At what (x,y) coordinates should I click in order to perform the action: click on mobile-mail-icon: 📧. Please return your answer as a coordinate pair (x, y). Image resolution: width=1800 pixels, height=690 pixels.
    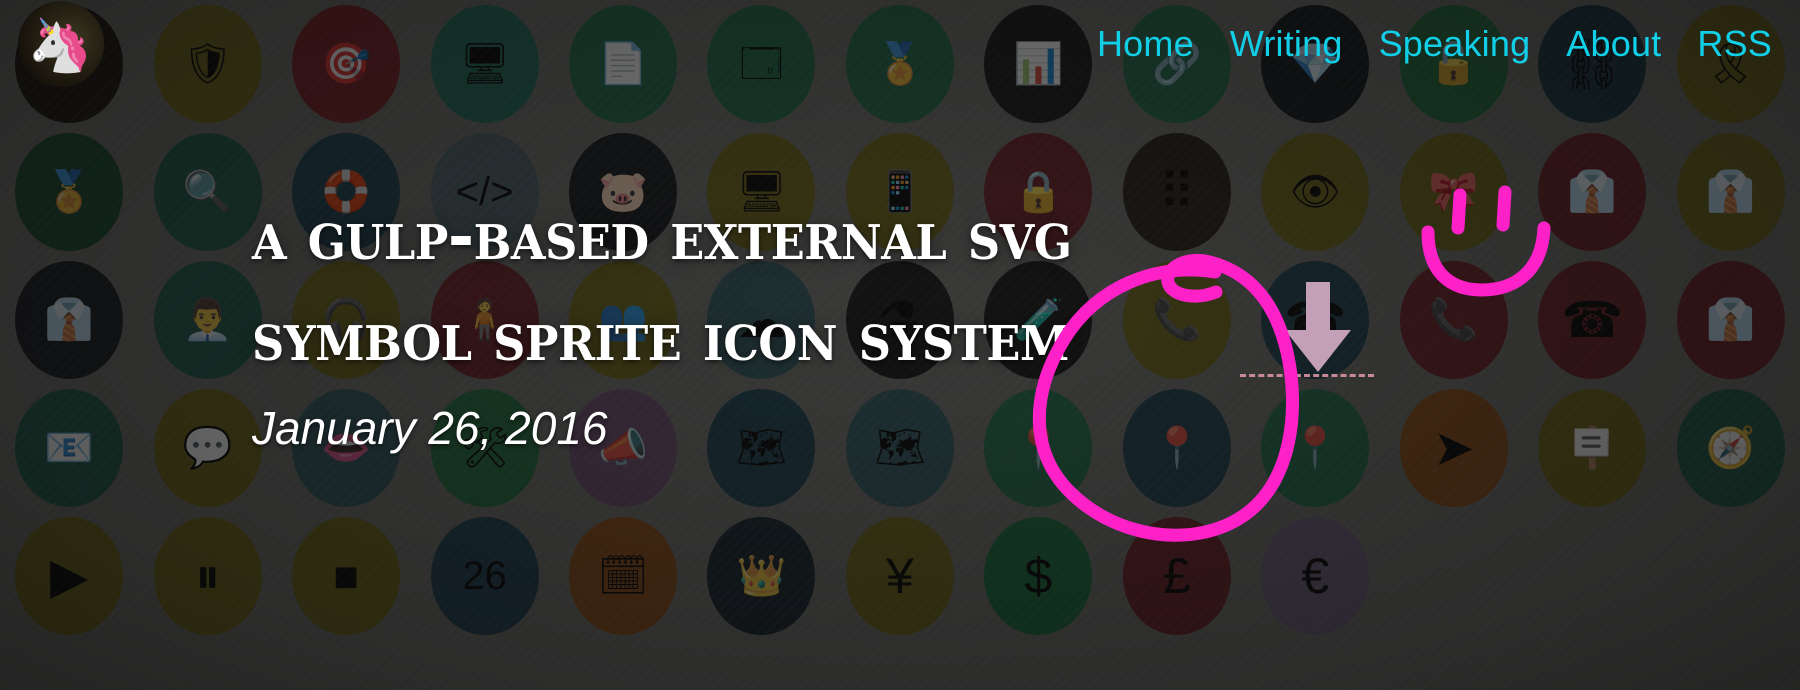
    Looking at the image, I should click on (69, 448).